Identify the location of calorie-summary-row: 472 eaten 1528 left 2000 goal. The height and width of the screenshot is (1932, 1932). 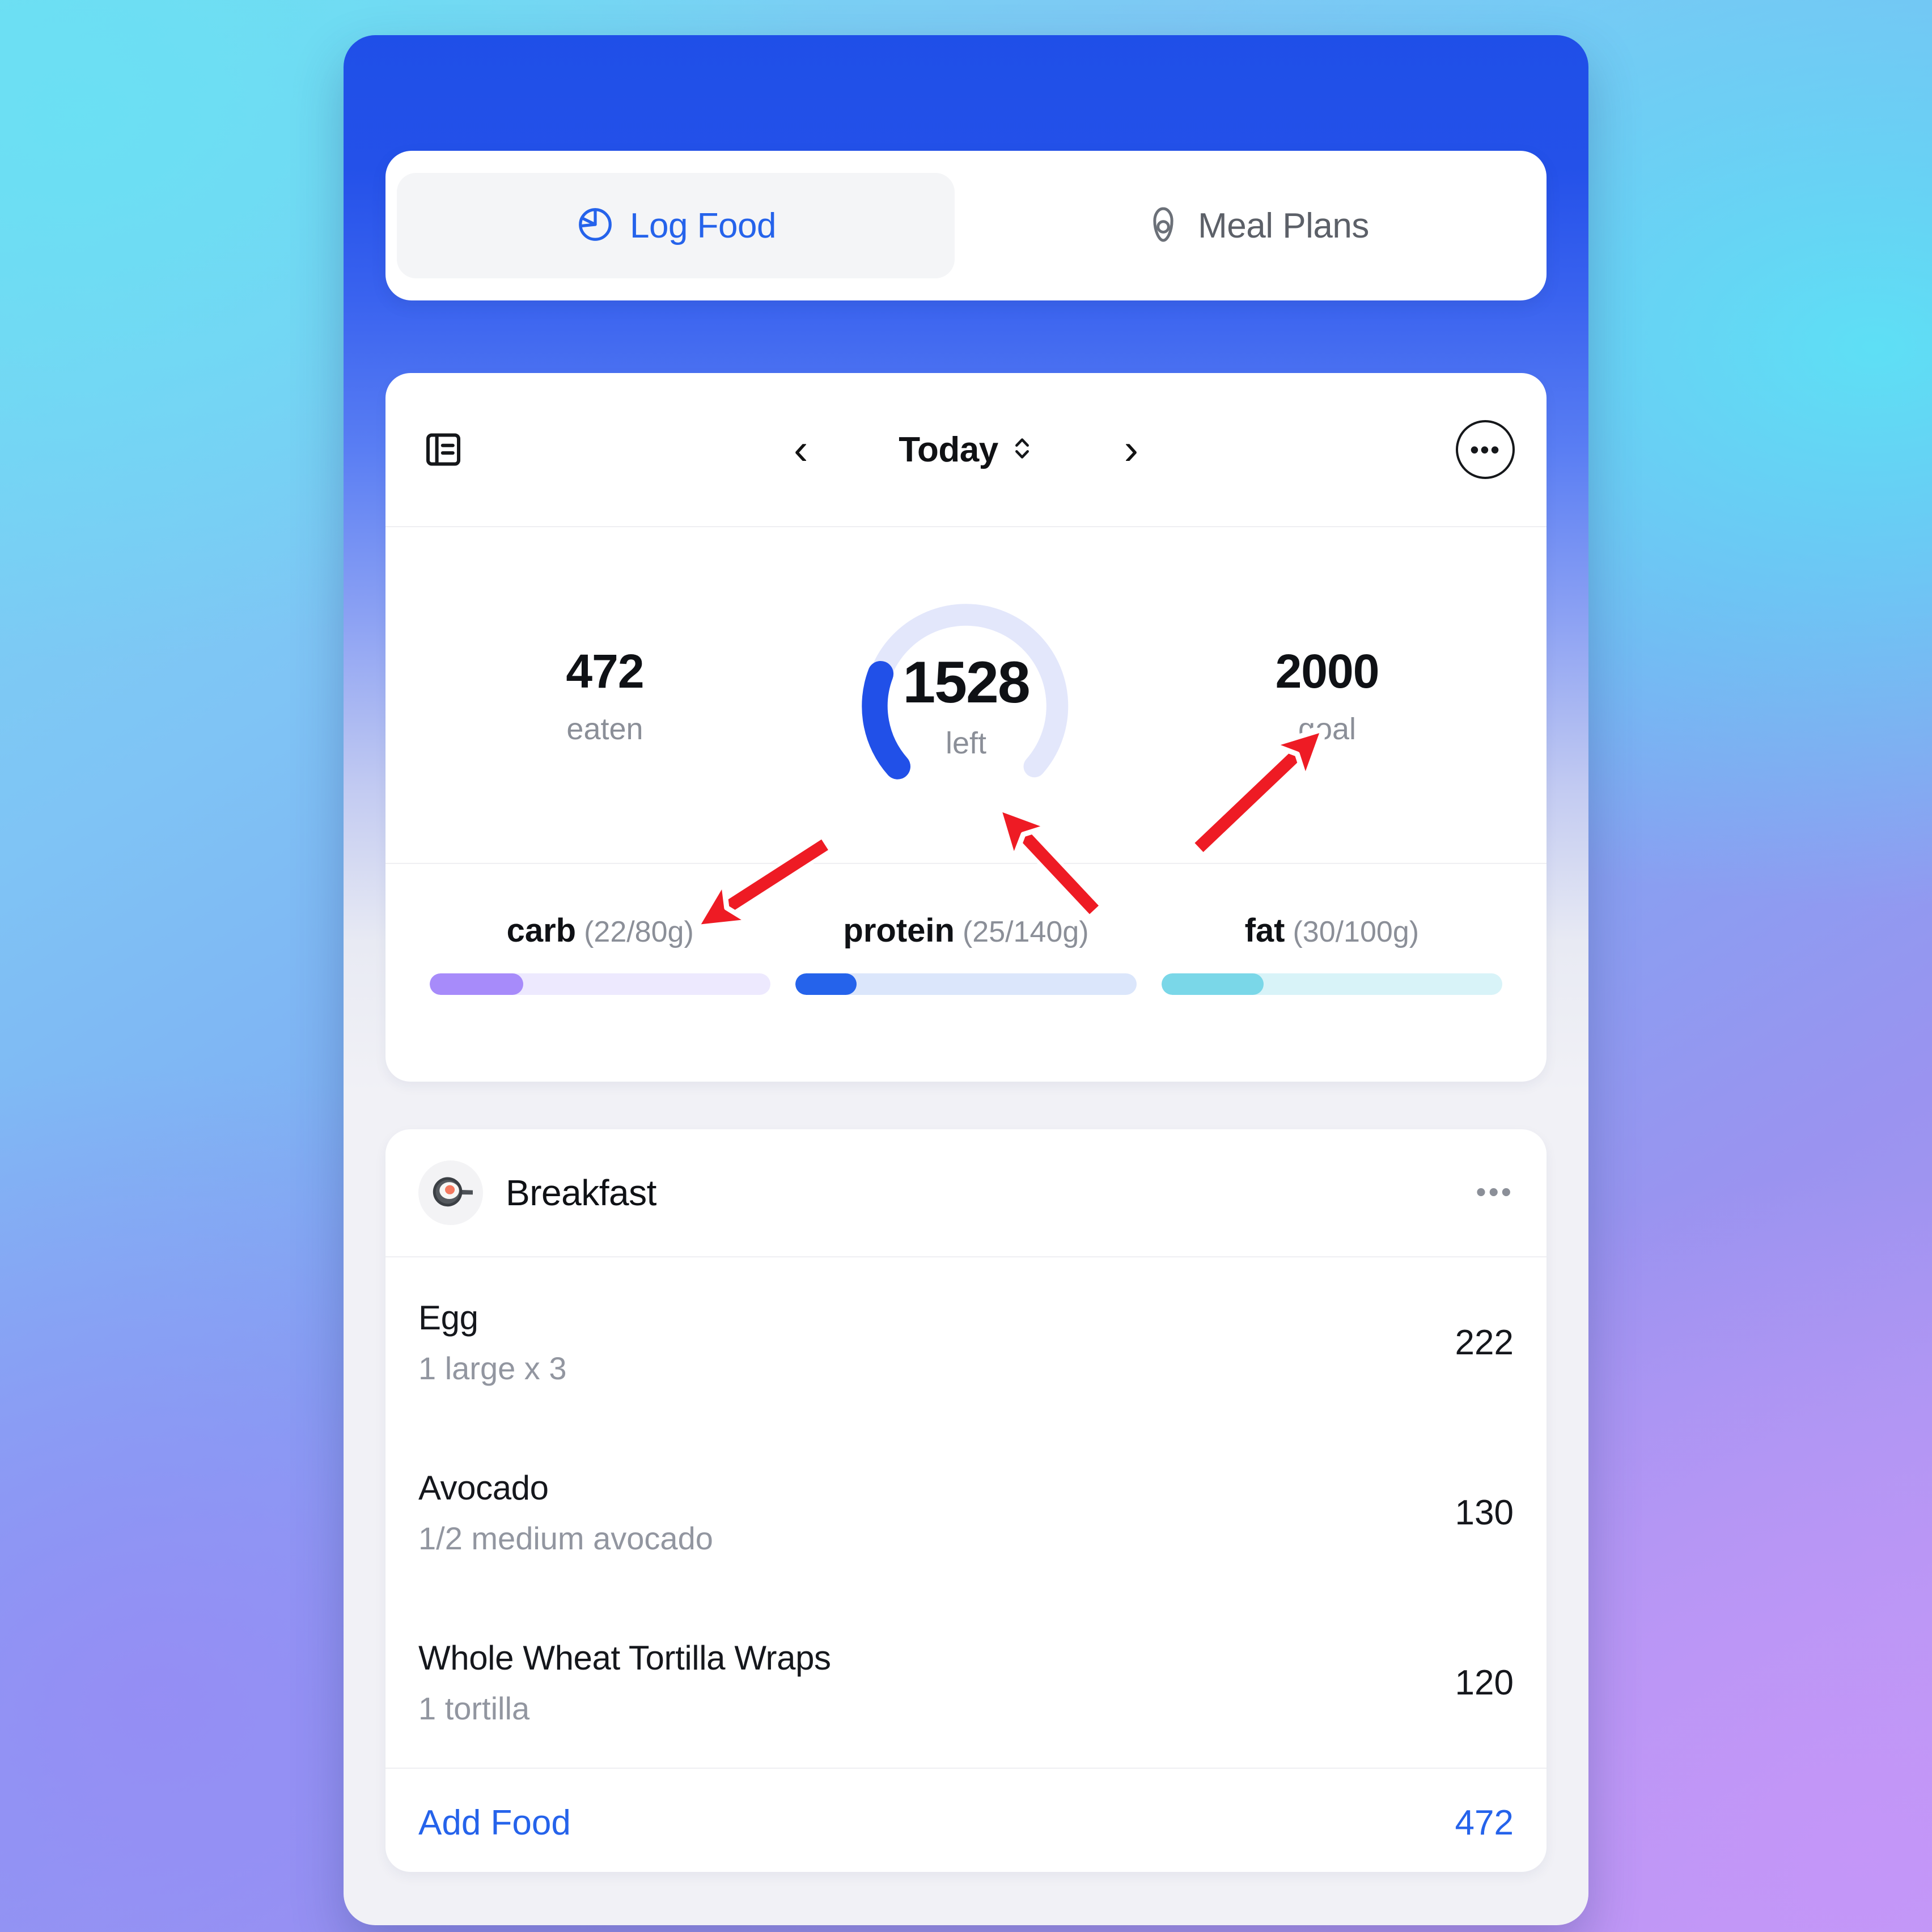
(966, 695).